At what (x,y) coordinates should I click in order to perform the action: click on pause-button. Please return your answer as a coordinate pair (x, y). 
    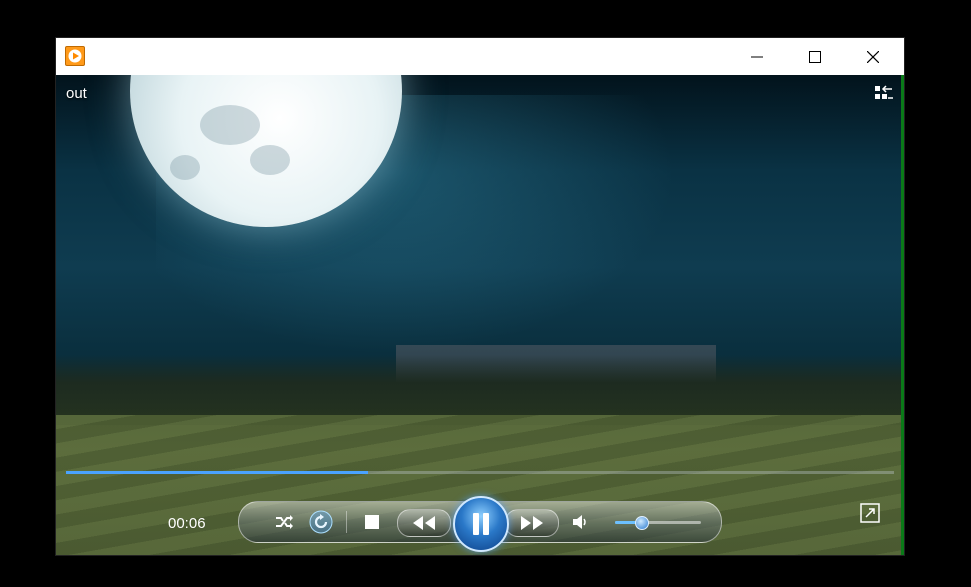
    Looking at the image, I should click on (481, 524).